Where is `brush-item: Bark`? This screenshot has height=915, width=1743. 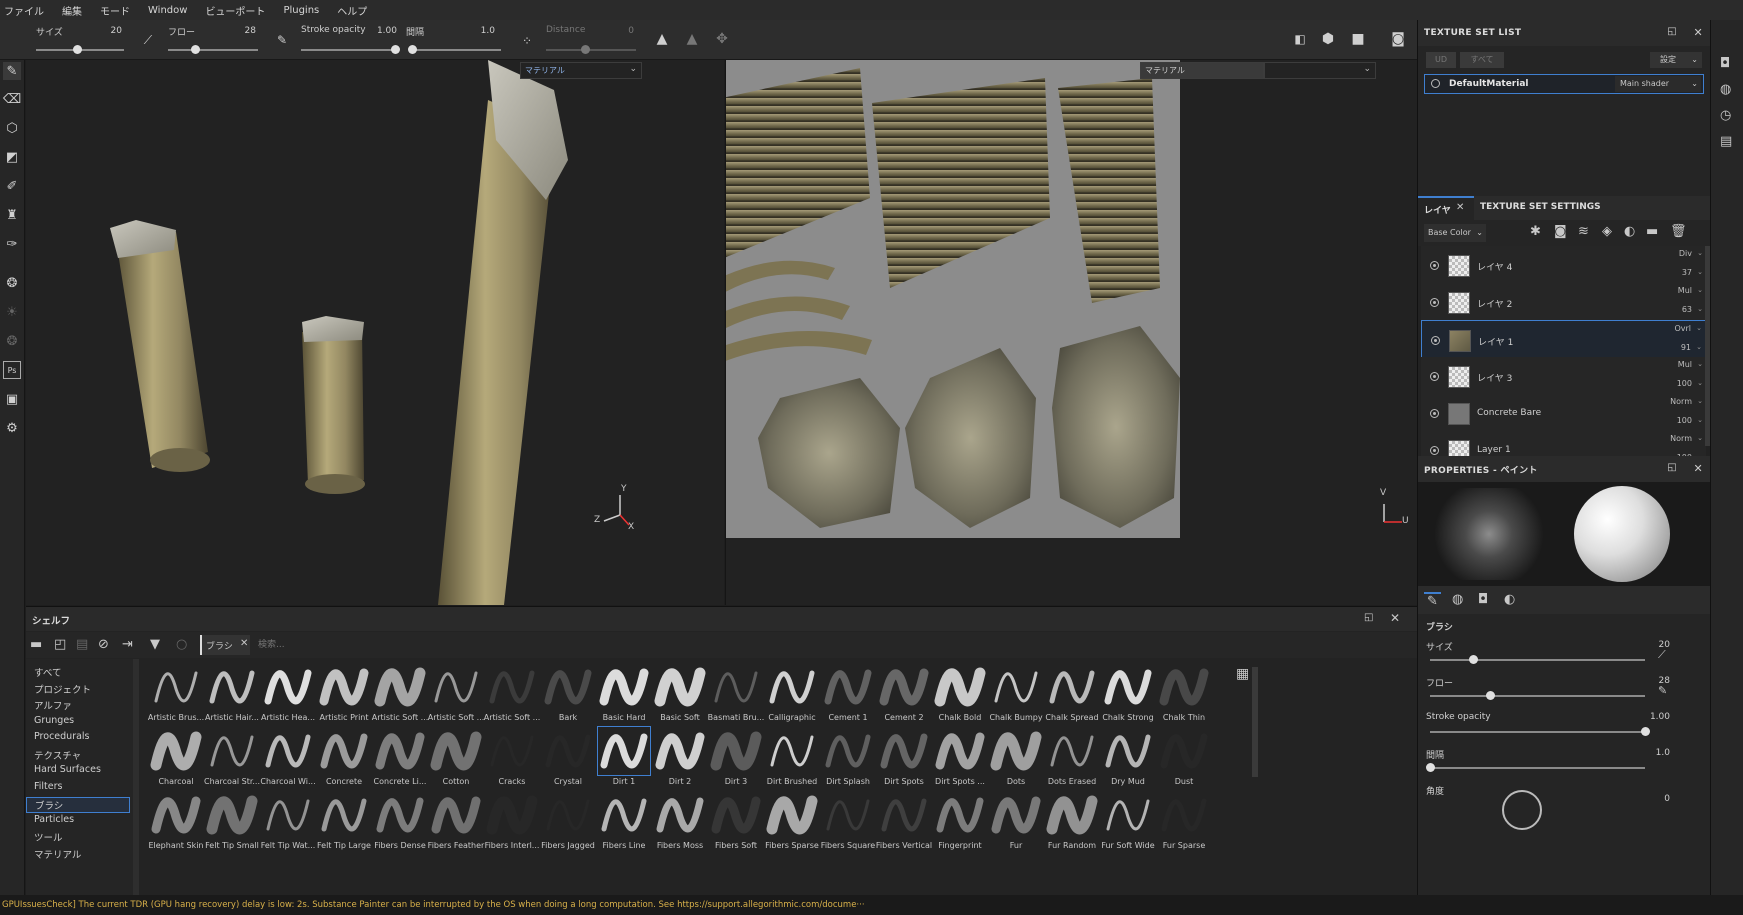
brush-item: Bark is located at coordinates (568, 695).